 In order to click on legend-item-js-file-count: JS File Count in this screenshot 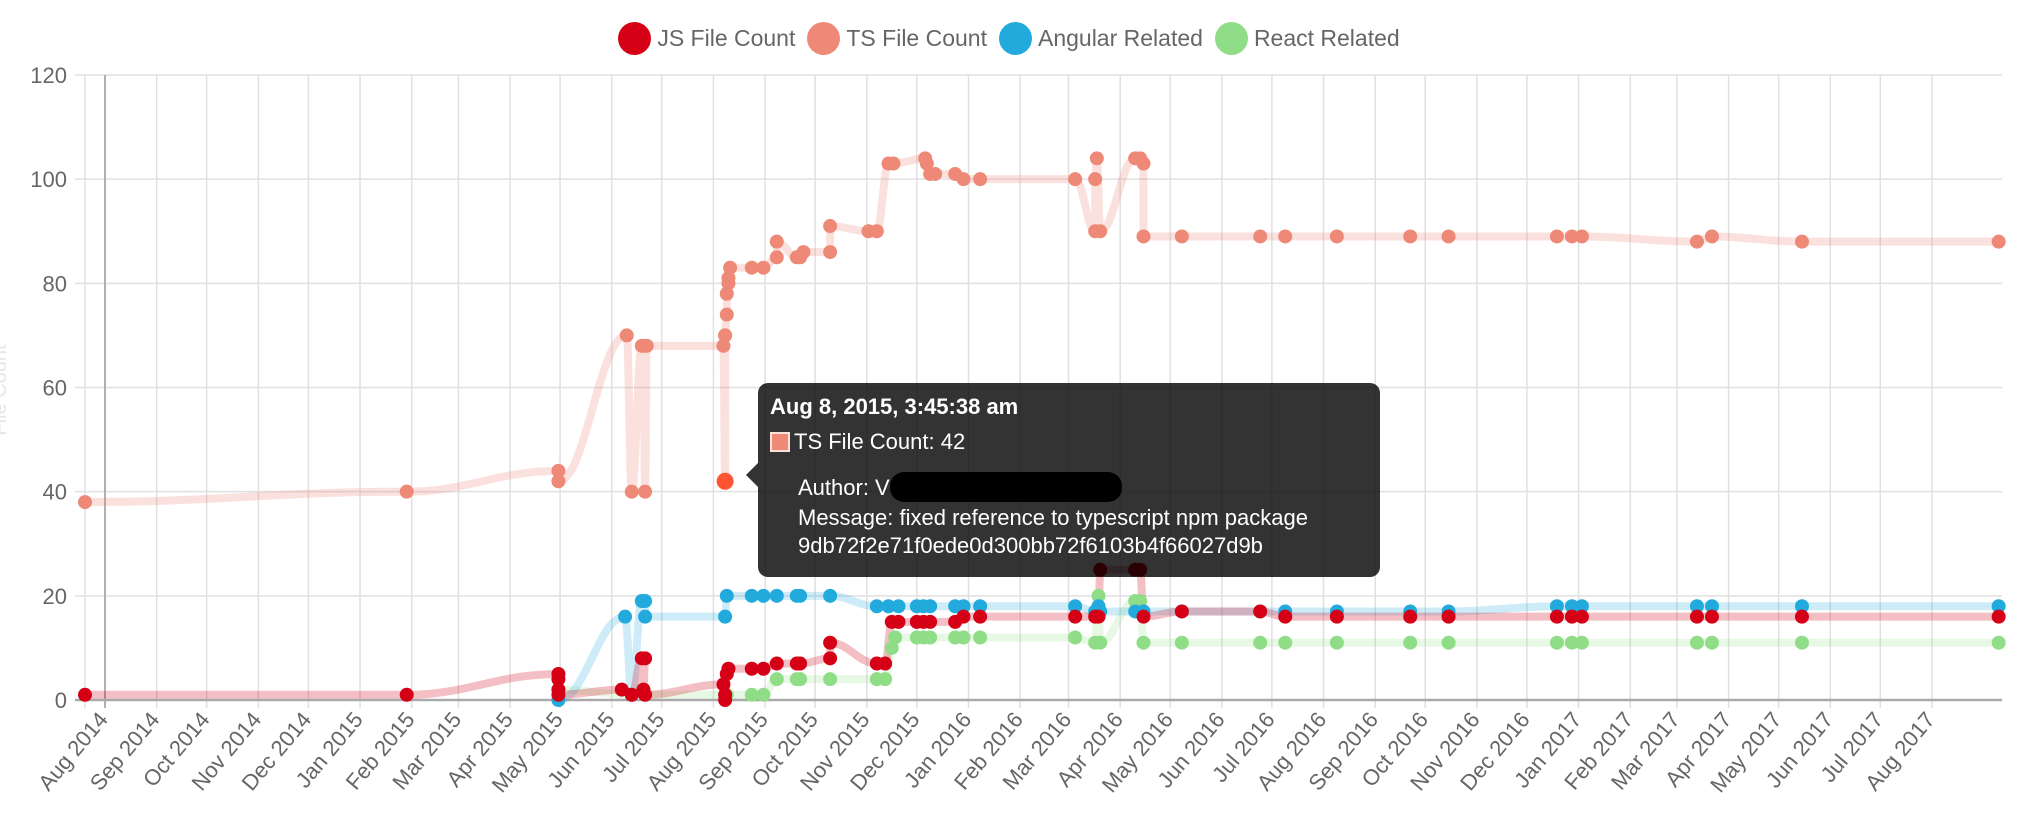, I will do `click(706, 38)`.